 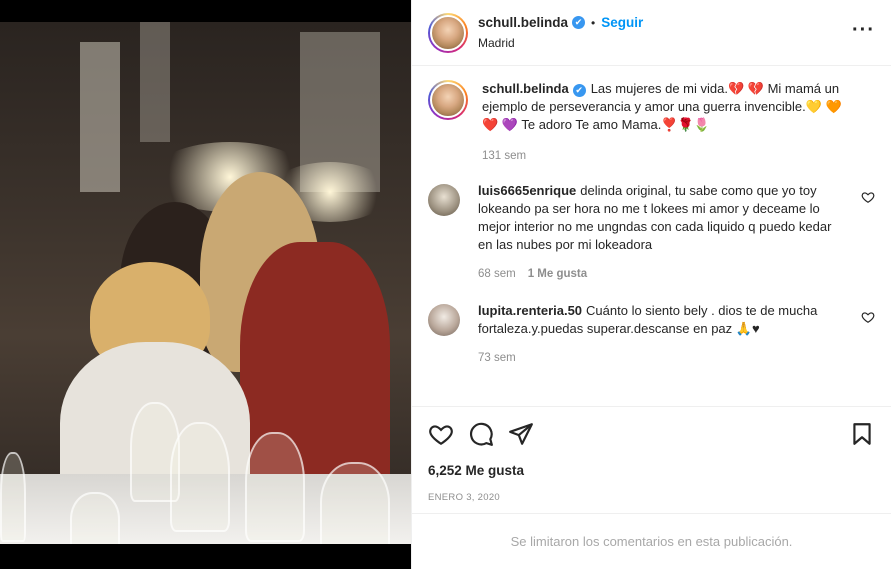 I want to click on post-location: Madrid, so click(x=560, y=43).